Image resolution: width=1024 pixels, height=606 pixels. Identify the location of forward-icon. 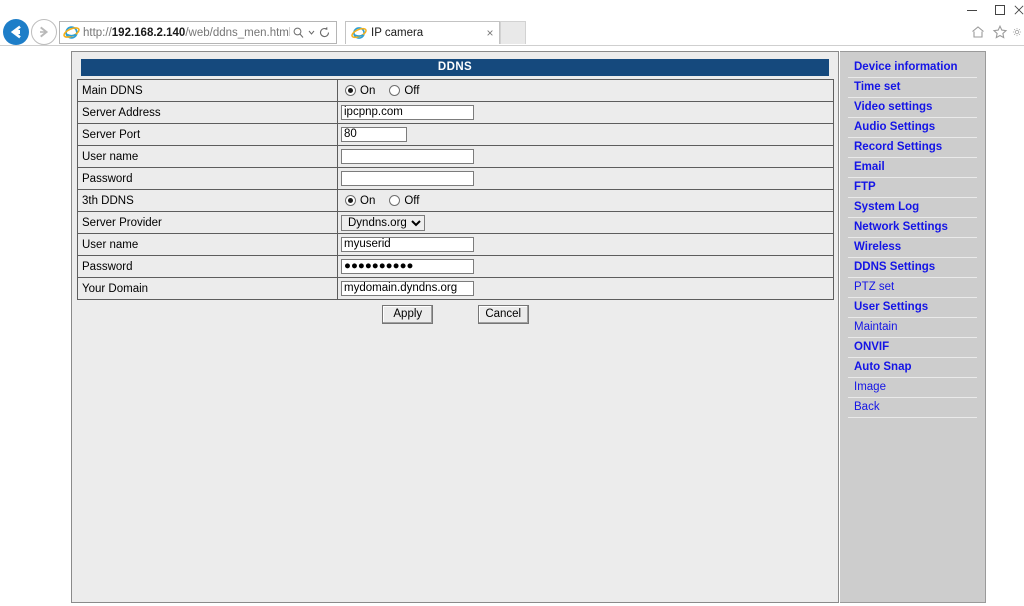
(44, 32).